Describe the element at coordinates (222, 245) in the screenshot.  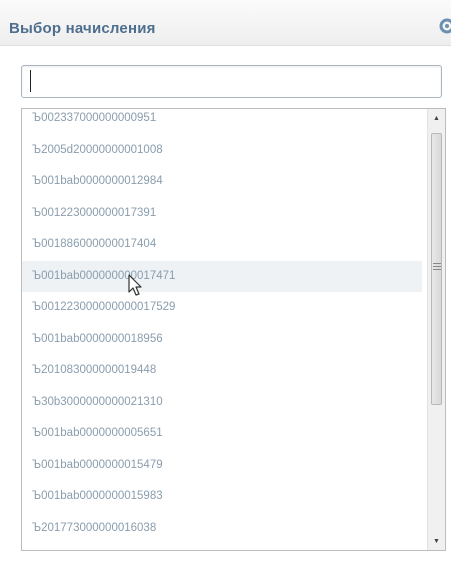
I see `list-item: Ъ001886000000017404` at that location.